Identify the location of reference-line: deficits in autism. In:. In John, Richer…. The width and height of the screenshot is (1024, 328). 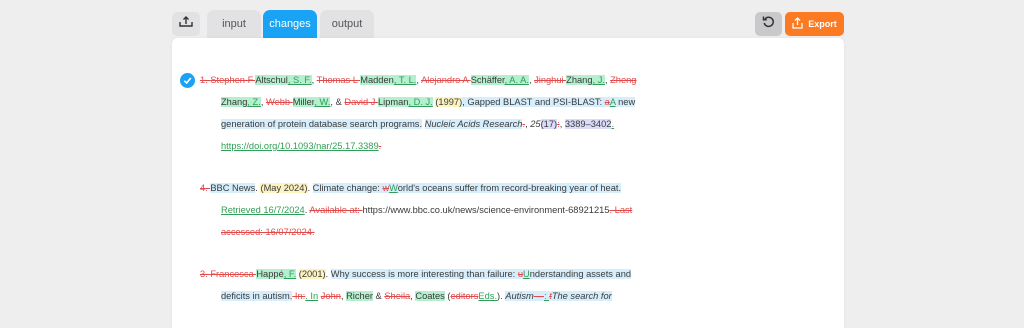
(435, 298).